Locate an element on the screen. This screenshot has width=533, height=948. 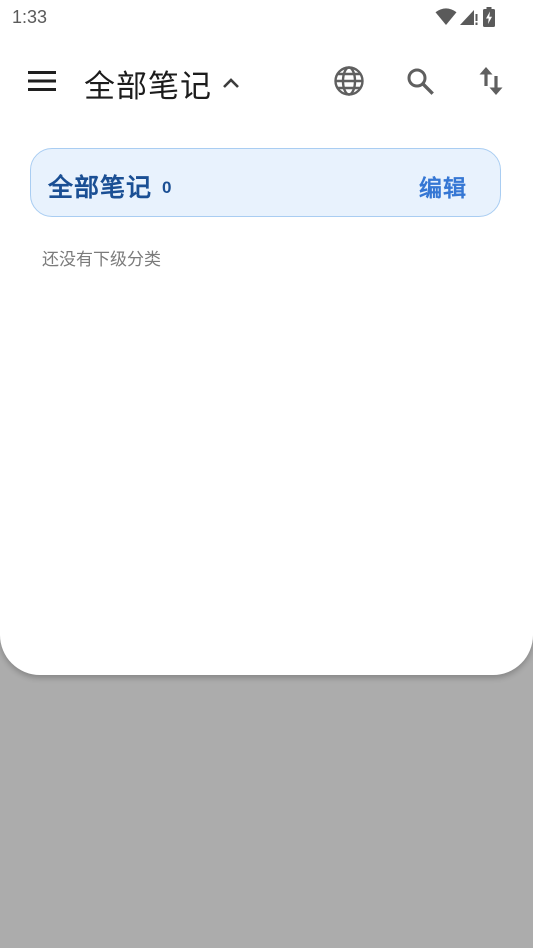
status-bar: 1:33 is located at coordinates (266, 18).